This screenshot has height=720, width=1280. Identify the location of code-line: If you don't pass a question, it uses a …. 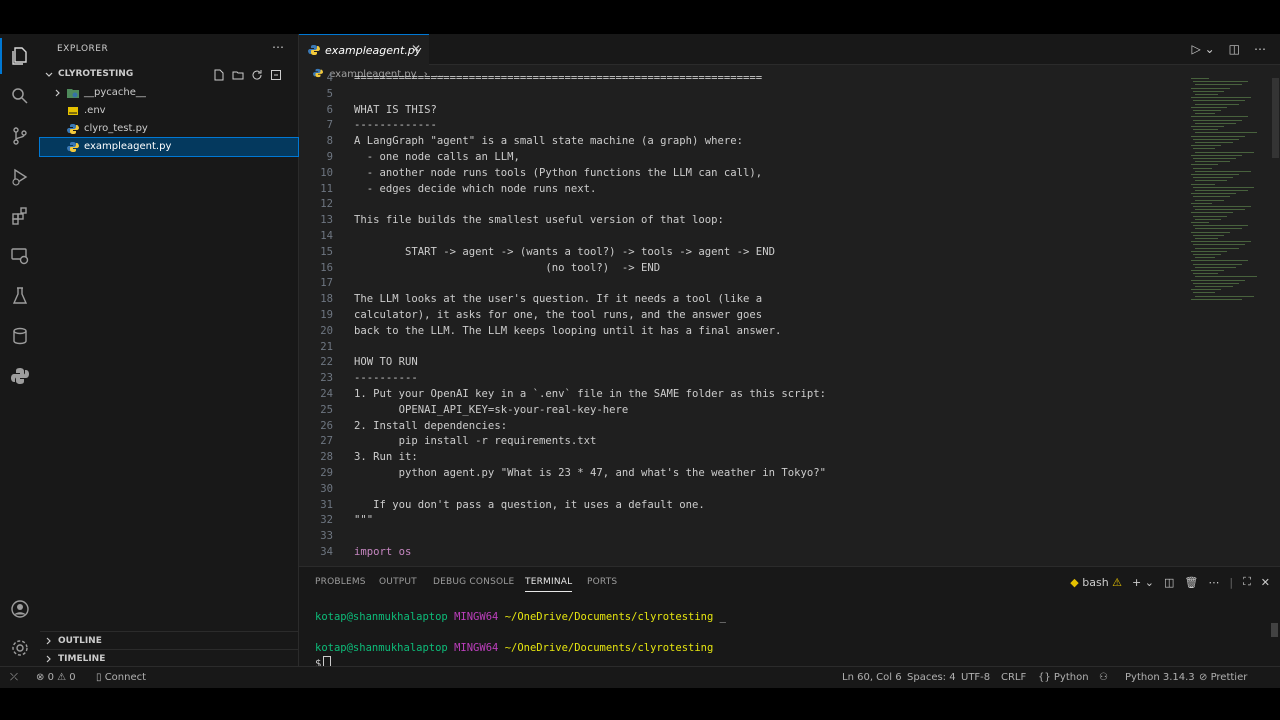
(529, 505).